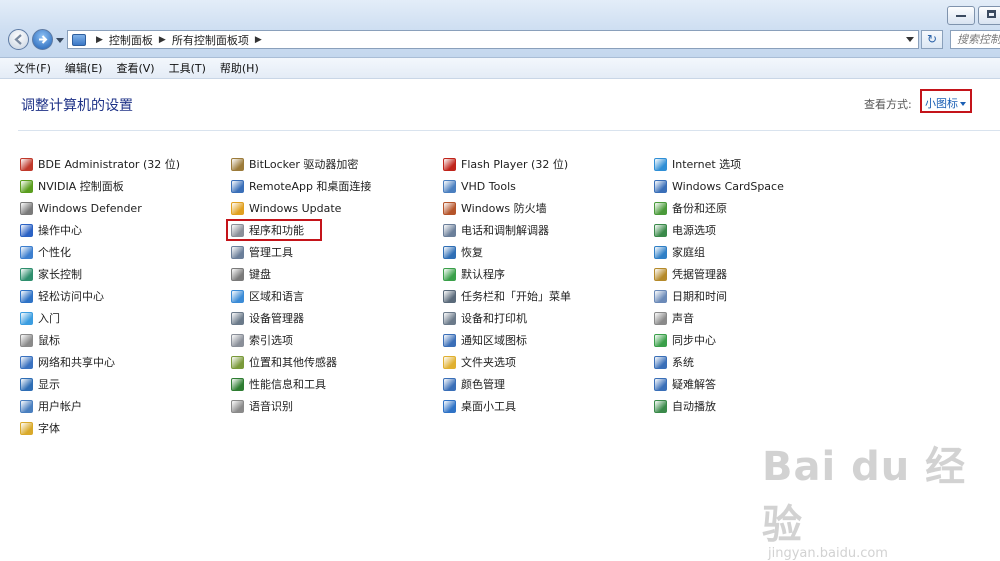 Image resolution: width=1000 pixels, height=561 pixels. Describe the element at coordinates (932, 39) in the screenshot. I see `refresh-button: ↻` at that location.